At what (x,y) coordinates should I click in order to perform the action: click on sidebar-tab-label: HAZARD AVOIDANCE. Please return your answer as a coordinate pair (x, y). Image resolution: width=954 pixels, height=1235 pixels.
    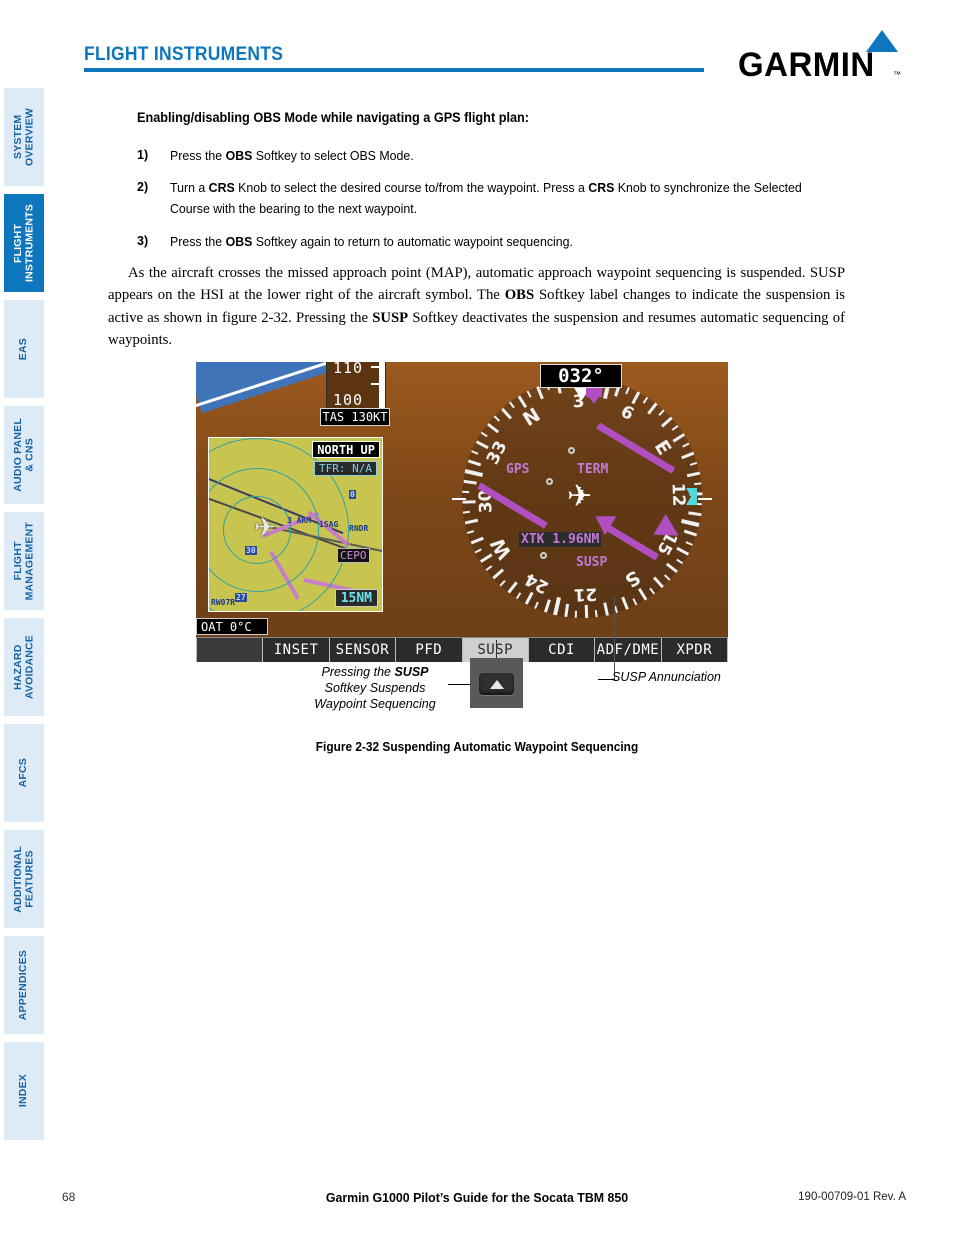
    Looking at the image, I should click on (23, 667).